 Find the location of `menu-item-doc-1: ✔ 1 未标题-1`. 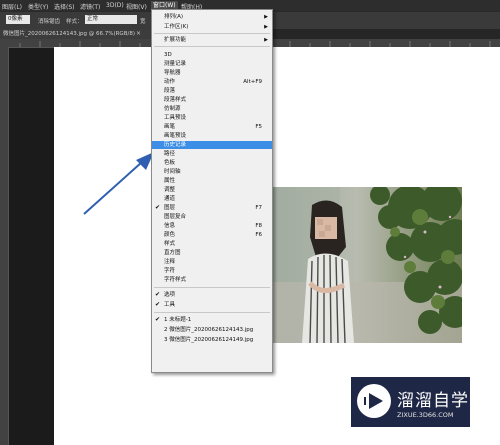

menu-item-doc-1: ✔ 1 未标题-1 is located at coordinates (212, 320).